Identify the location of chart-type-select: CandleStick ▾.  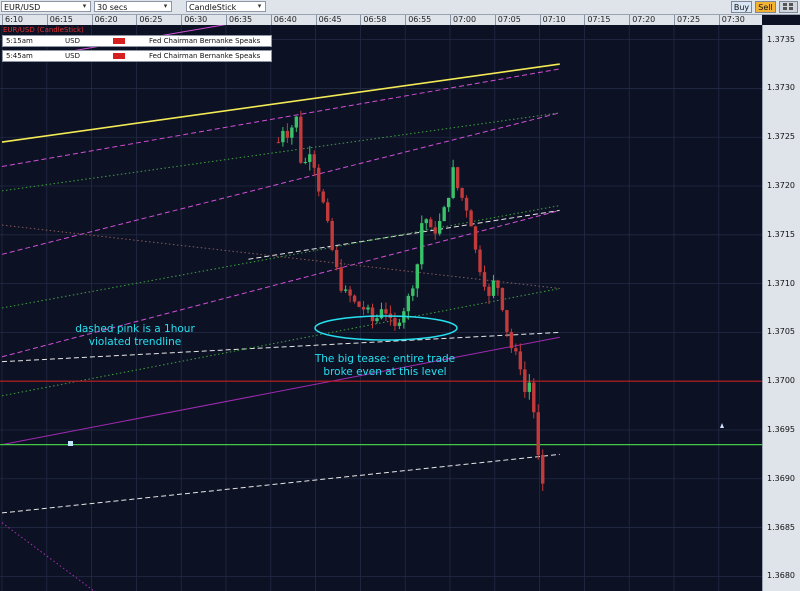
(226, 6).